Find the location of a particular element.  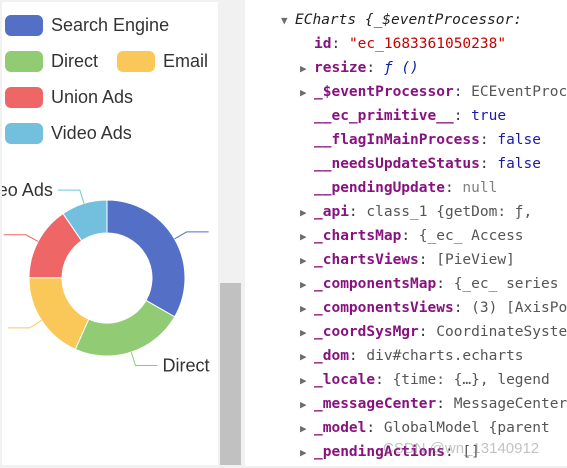

property-key: _chartsViews is located at coordinates (366, 260).